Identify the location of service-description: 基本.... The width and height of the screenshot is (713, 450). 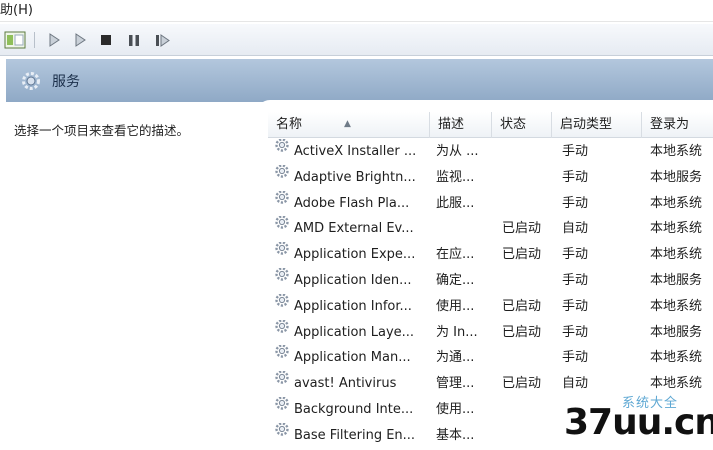
(455, 435).